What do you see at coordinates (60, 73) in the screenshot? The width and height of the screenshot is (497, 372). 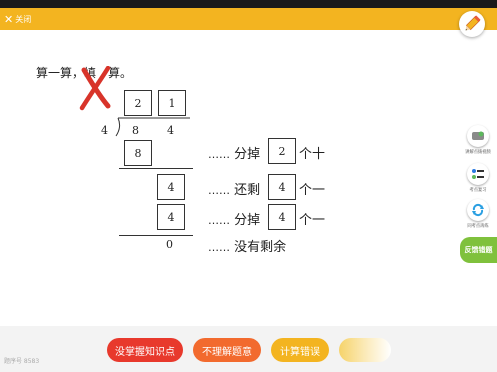 I see `prompt-start: 算一算，` at bounding box center [60, 73].